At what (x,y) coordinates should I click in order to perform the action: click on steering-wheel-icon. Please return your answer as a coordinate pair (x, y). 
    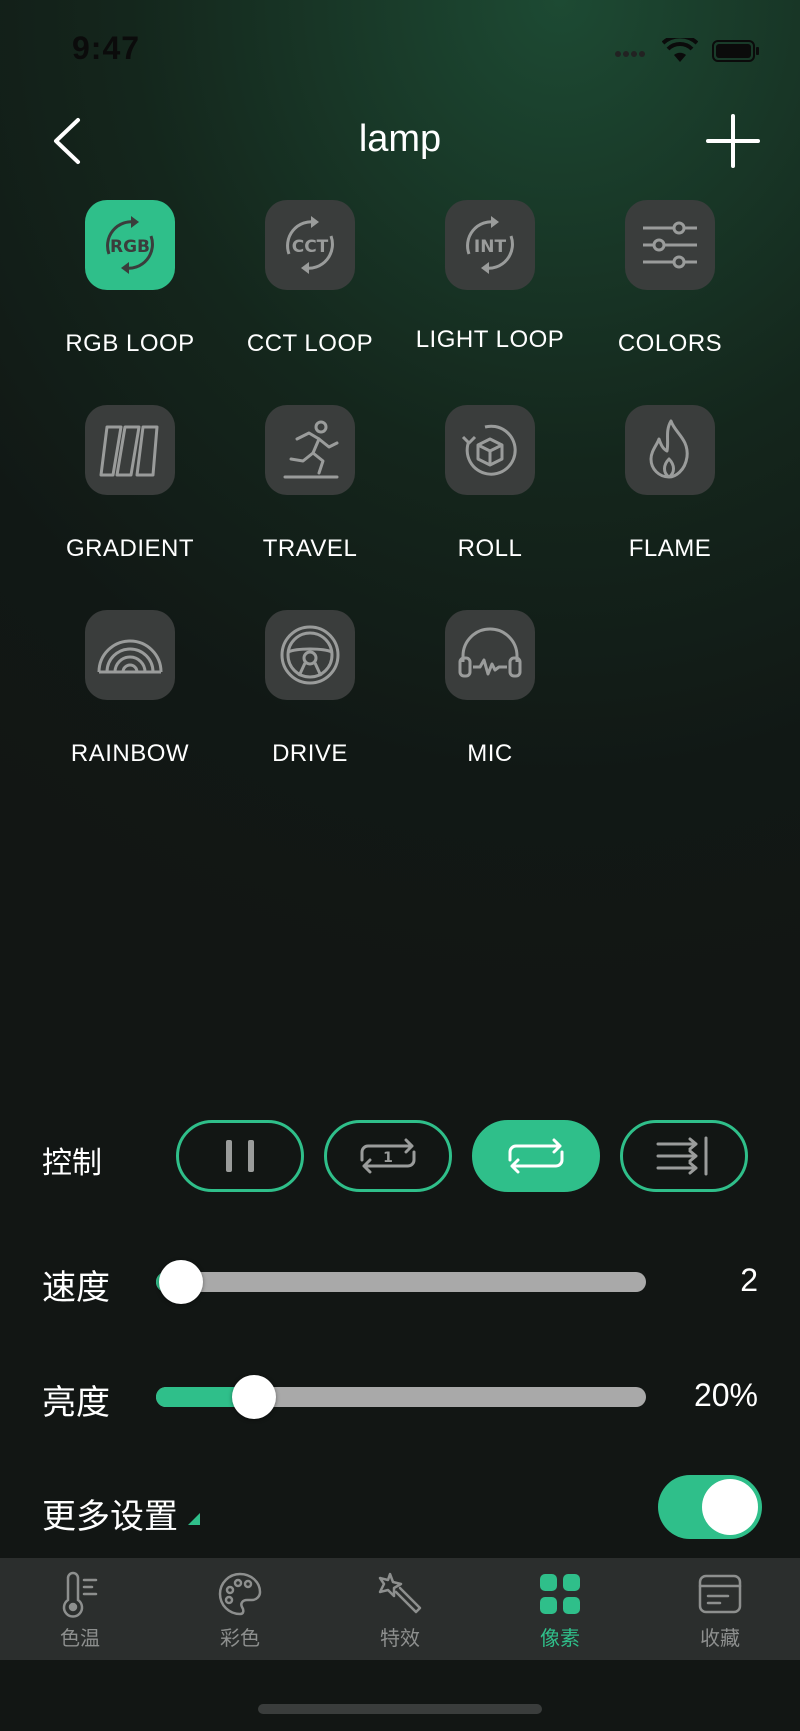
    Looking at the image, I should click on (310, 655).